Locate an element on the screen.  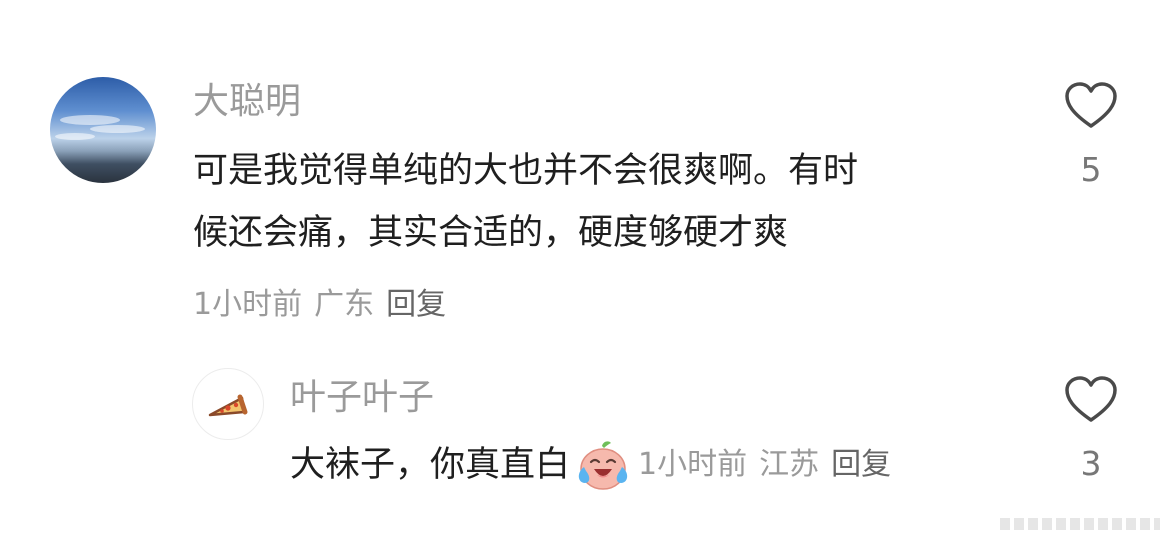
comment-location: 广东 is located at coordinates (344, 304).